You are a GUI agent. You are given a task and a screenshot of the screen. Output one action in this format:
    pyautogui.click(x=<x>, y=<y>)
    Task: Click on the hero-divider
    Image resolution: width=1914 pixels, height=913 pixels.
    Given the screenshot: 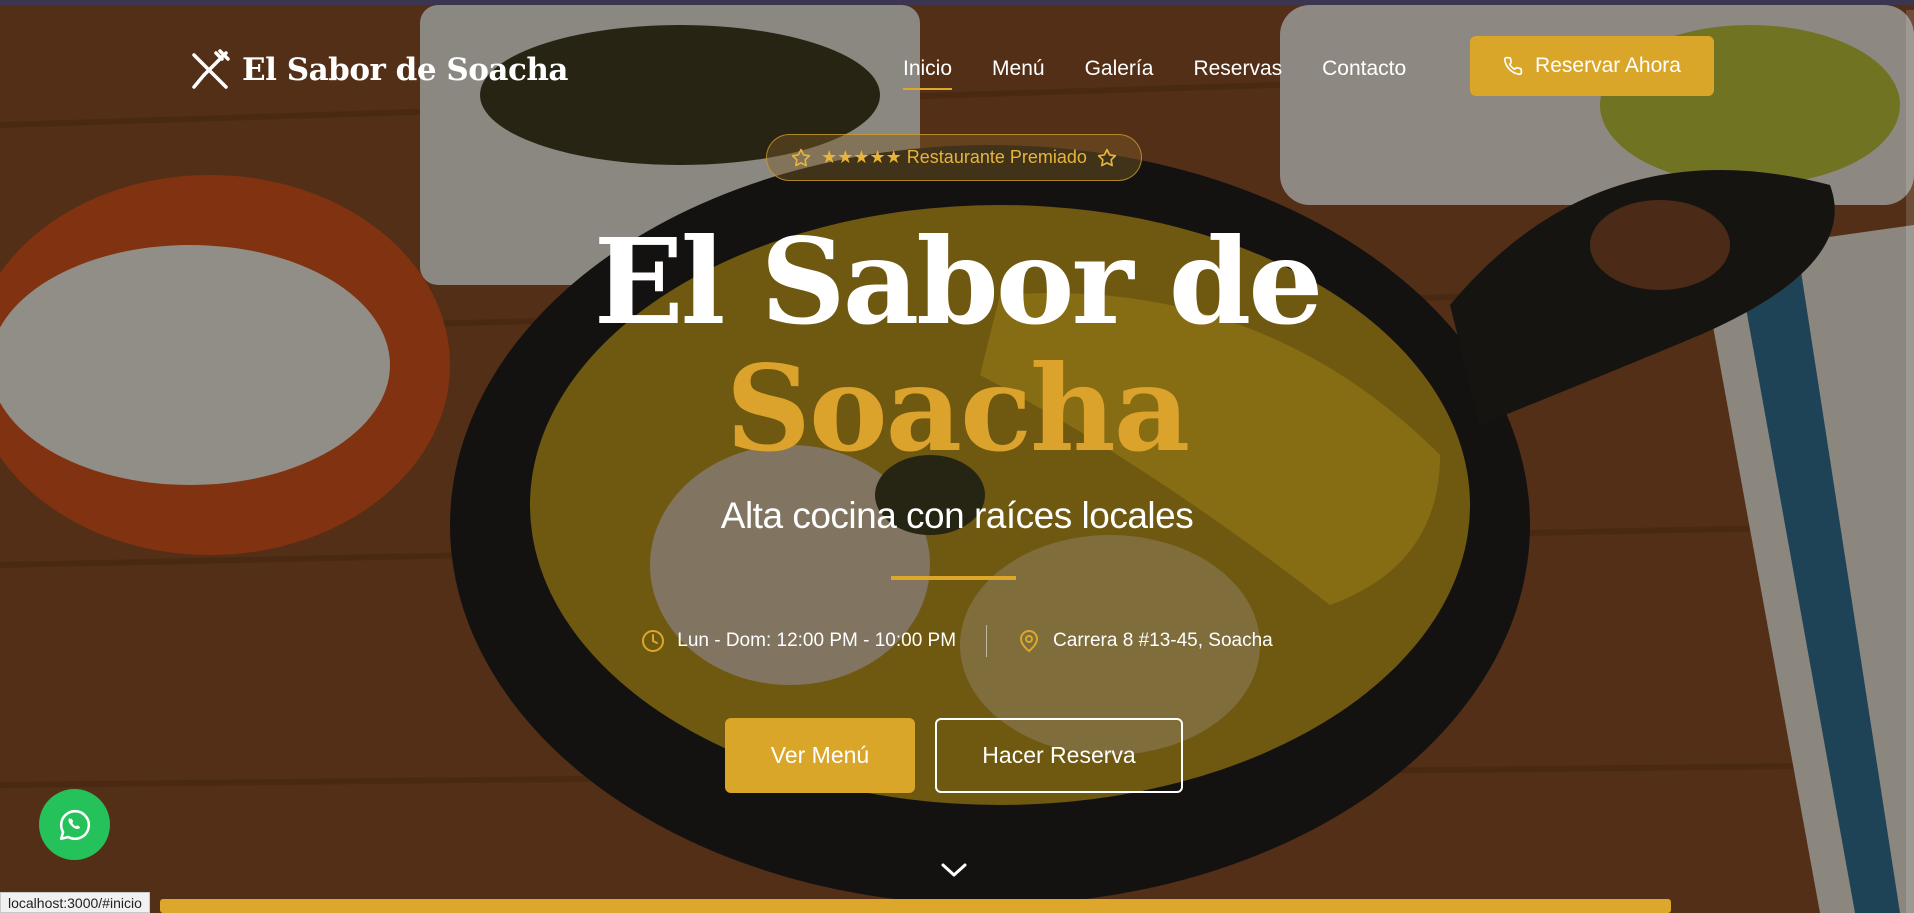 What is the action you would take?
    pyautogui.click(x=953, y=578)
    